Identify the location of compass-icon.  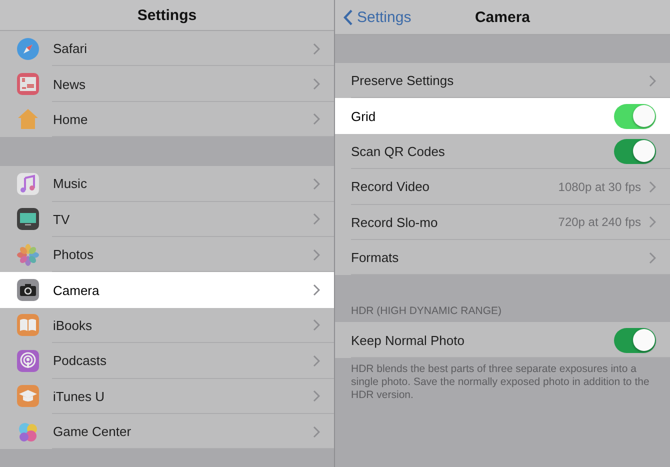
(28, 48).